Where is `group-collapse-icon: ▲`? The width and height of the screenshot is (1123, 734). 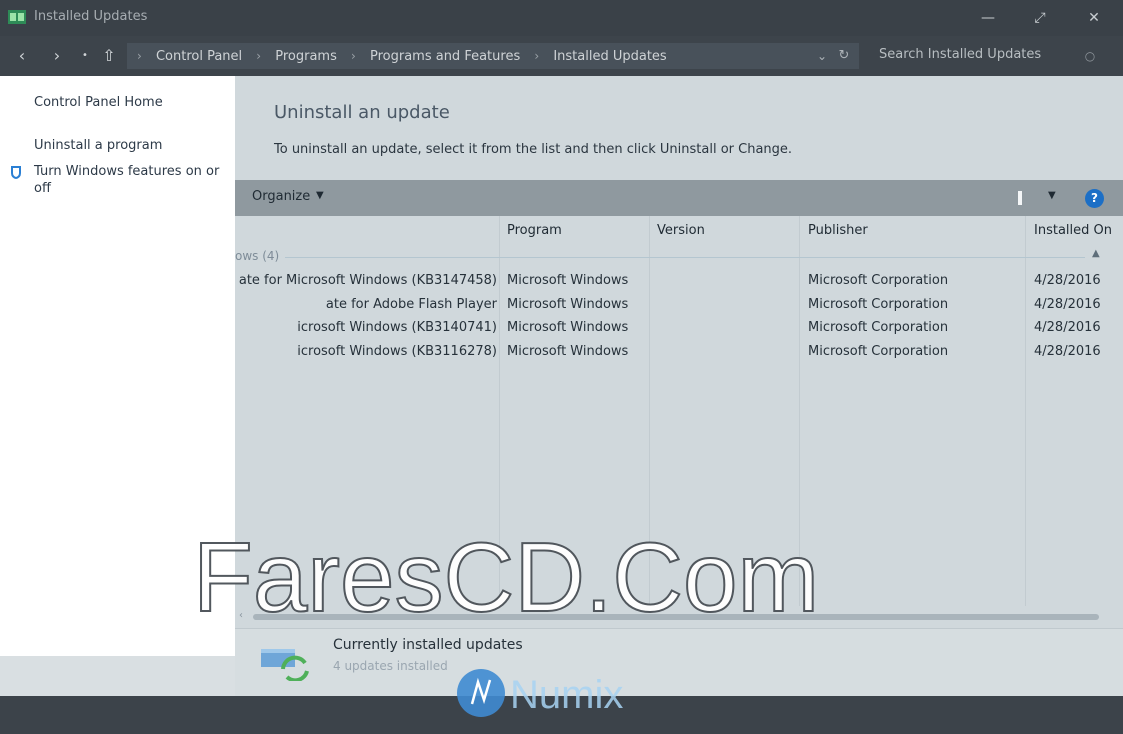 group-collapse-icon: ▲ is located at coordinates (1096, 253).